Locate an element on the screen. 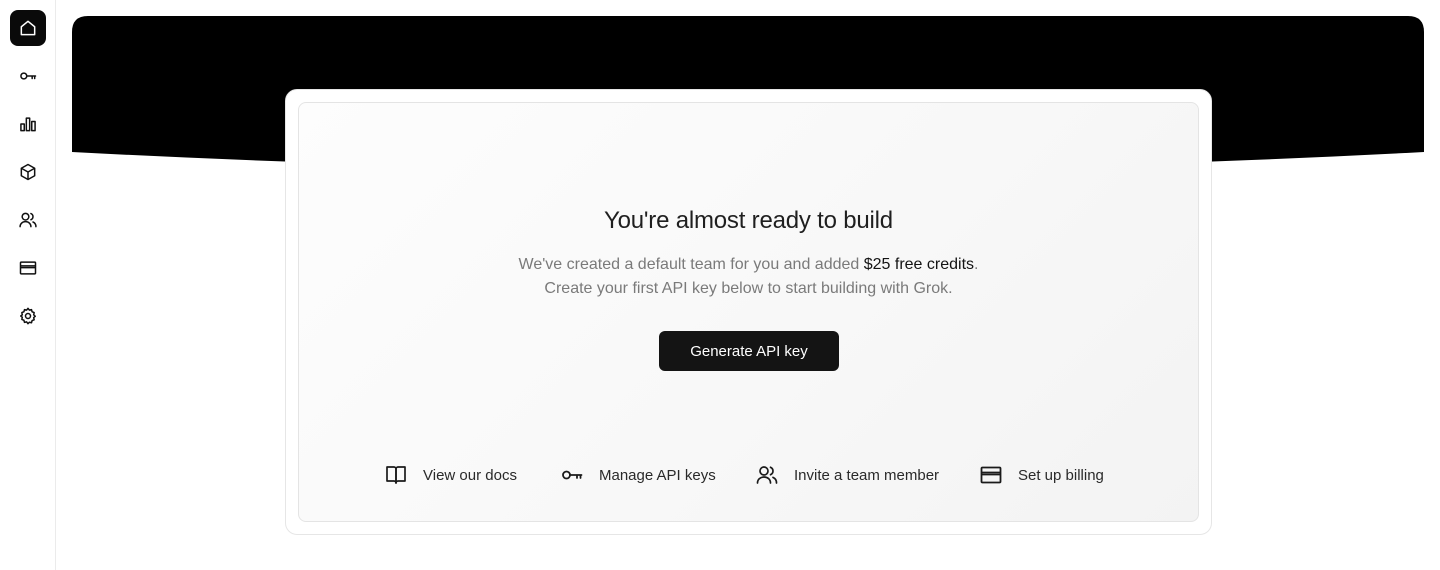 Image resolution: width=1440 pixels, height=570 pixels. nav-usage-button is located at coordinates (28, 124).